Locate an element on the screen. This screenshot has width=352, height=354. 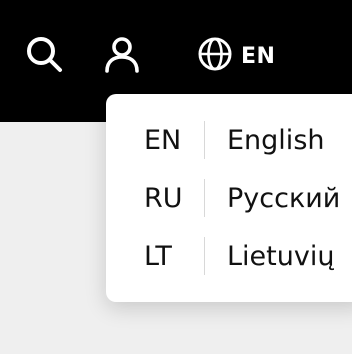
user-icon is located at coordinates (122, 56).